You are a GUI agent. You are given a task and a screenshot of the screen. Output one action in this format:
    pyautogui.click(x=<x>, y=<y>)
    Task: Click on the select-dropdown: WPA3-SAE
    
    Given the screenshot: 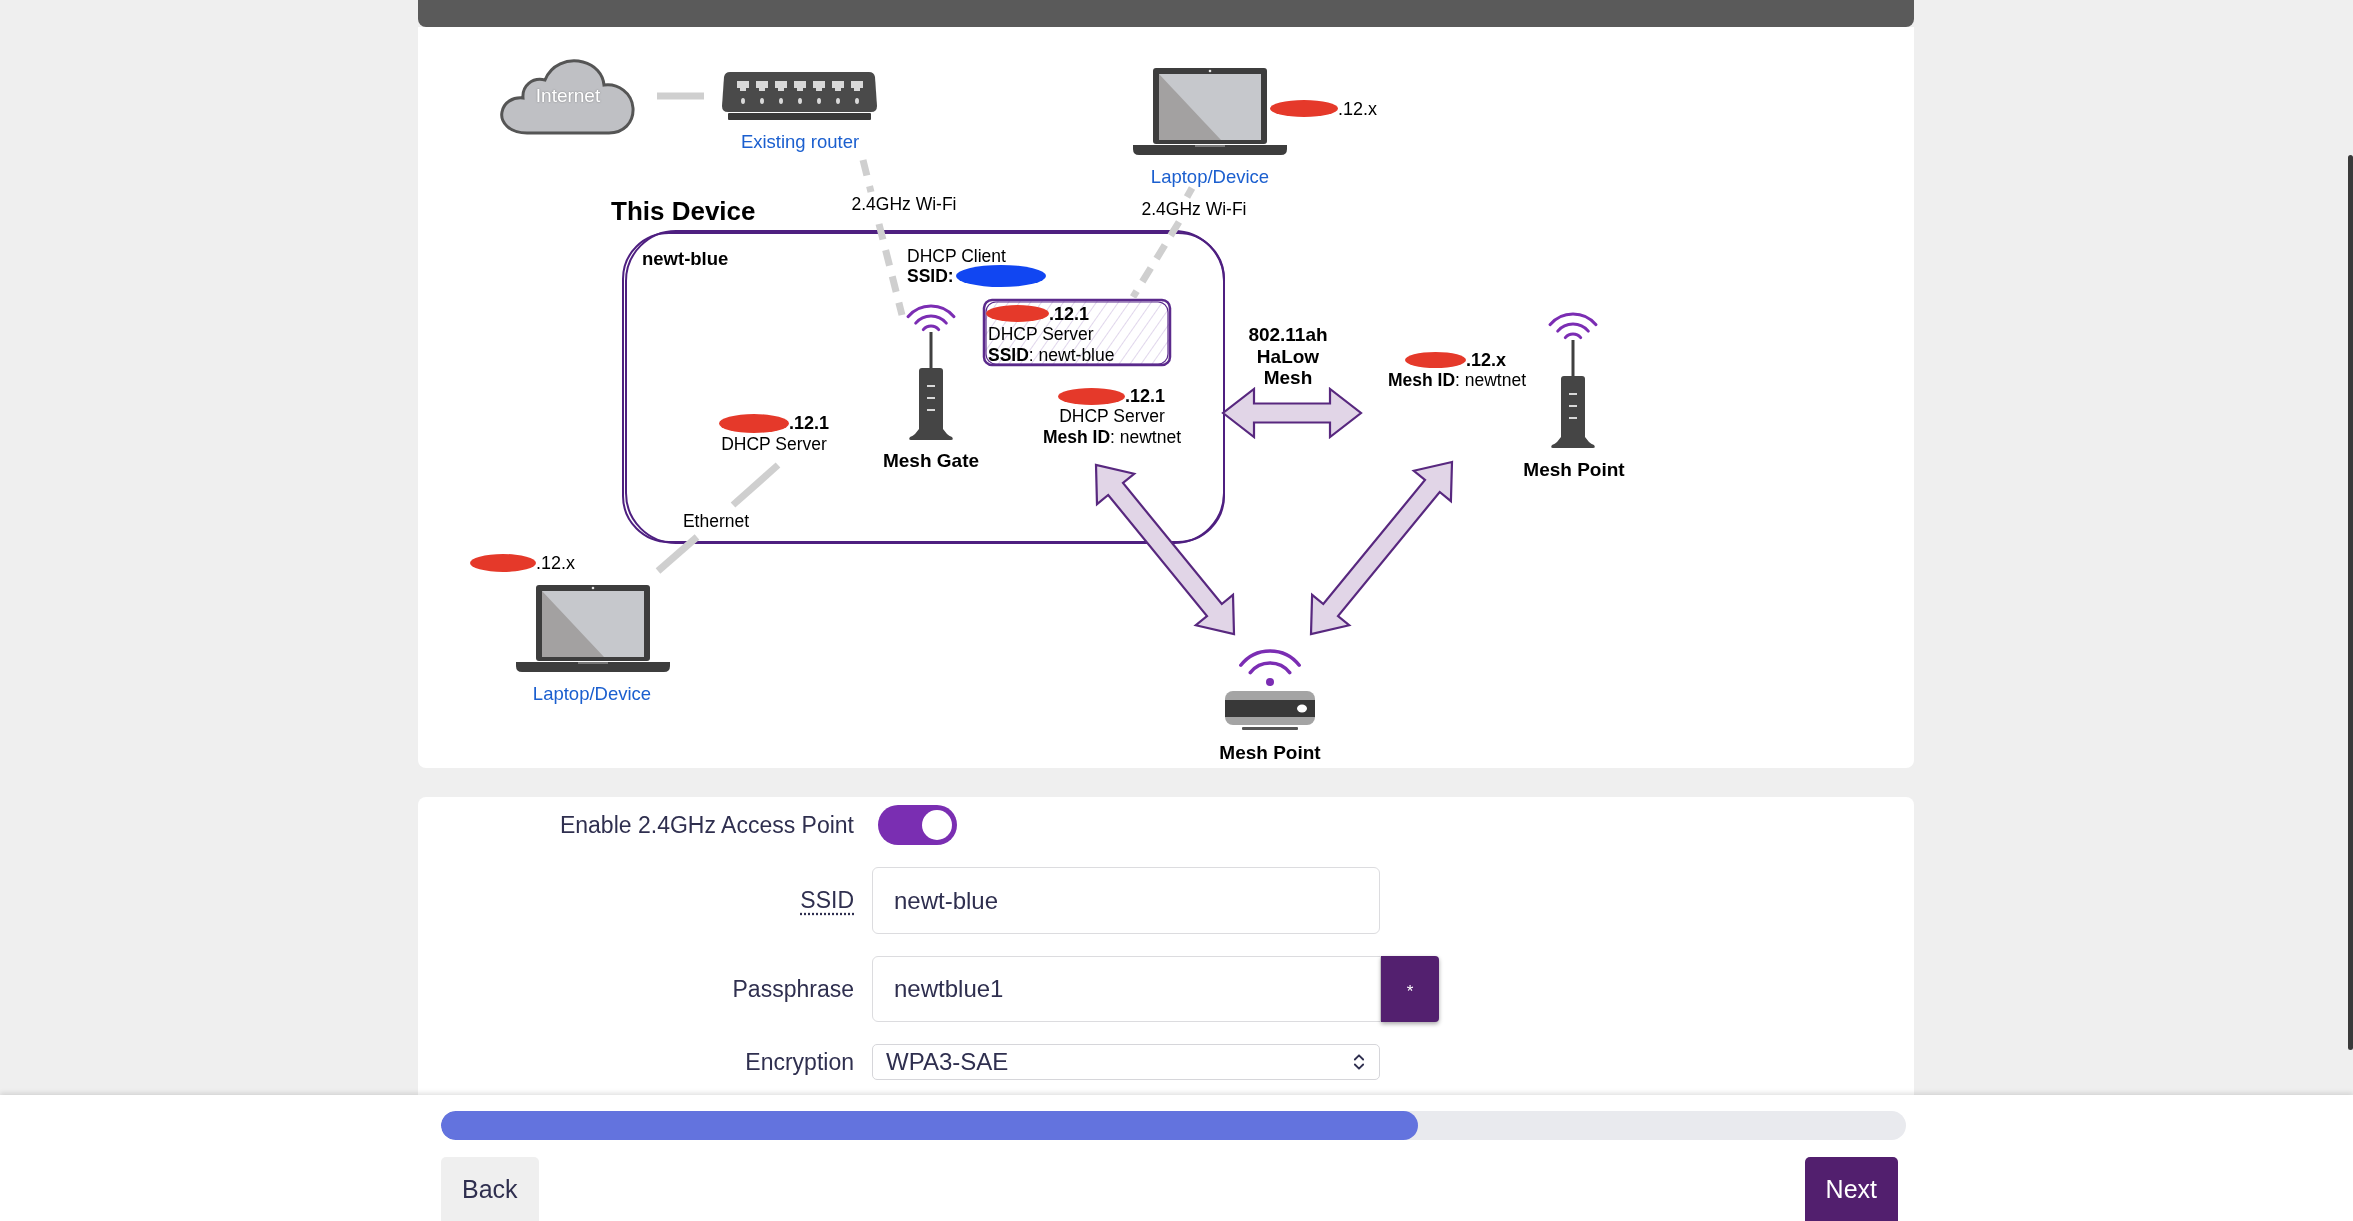 What is the action you would take?
    pyautogui.click(x=1126, y=1062)
    